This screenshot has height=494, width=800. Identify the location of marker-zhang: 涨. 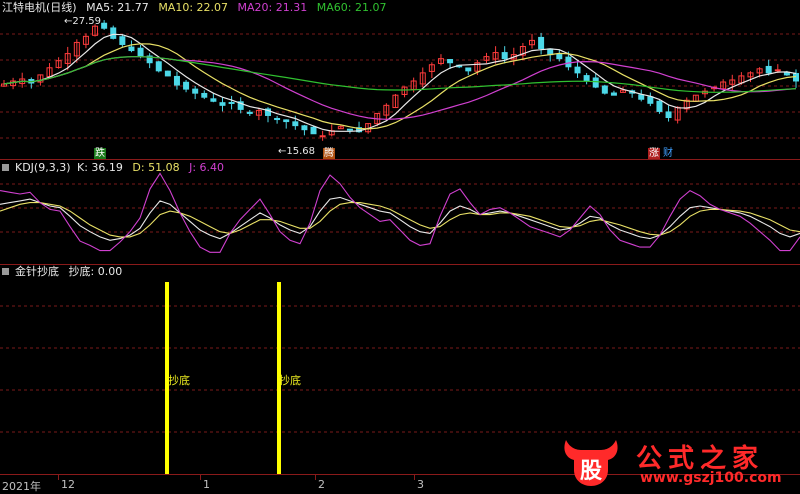
(654, 153).